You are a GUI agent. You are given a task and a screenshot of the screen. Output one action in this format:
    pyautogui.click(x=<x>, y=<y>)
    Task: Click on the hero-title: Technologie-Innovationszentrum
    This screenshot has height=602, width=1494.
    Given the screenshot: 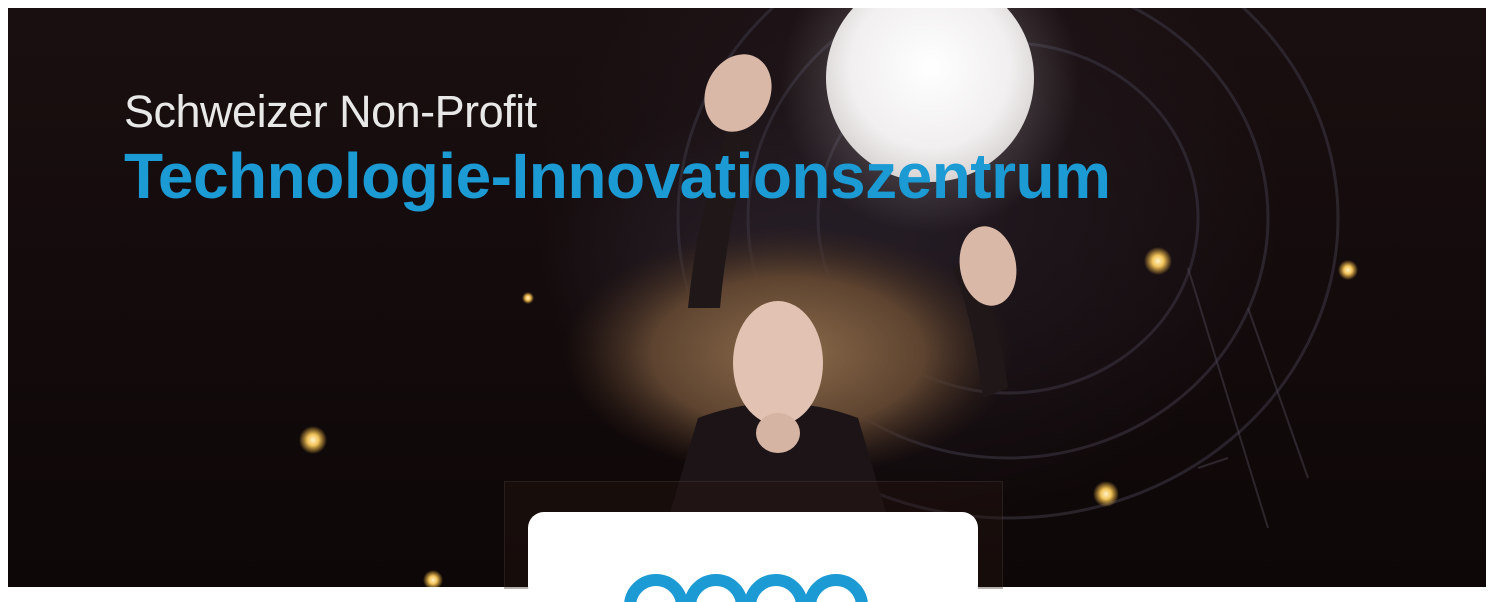 What is the action you would take?
    pyautogui.click(x=617, y=176)
    